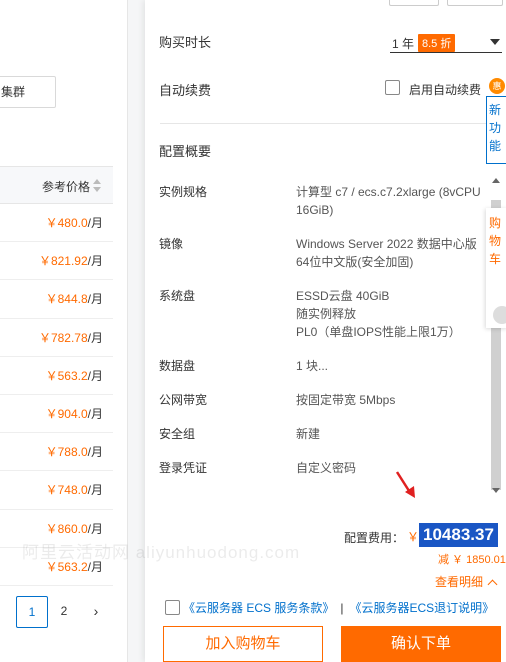 This screenshot has height=662, width=506. I want to click on cart-widget-label: 购物车, so click(495, 241).